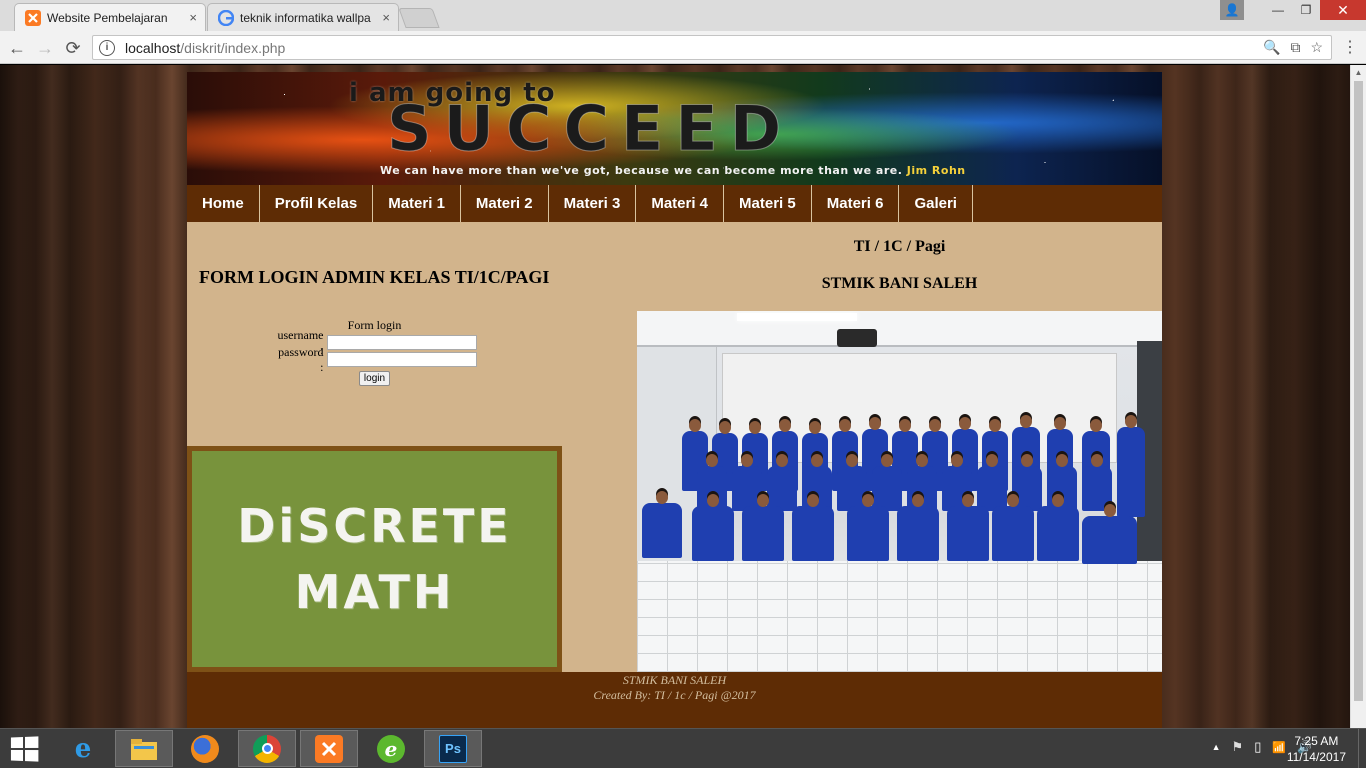  Describe the element at coordinates (1278, 10) in the screenshot. I see `minimize-button: —` at that location.